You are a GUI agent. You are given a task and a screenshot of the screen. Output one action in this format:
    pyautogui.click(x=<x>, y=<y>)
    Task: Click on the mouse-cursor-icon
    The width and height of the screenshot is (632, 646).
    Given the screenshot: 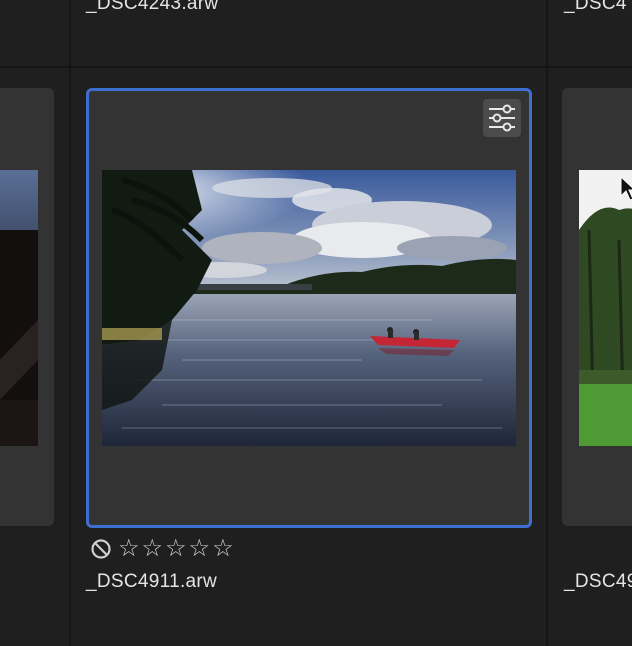 What is the action you would take?
    pyautogui.click(x=626, y=188)
    